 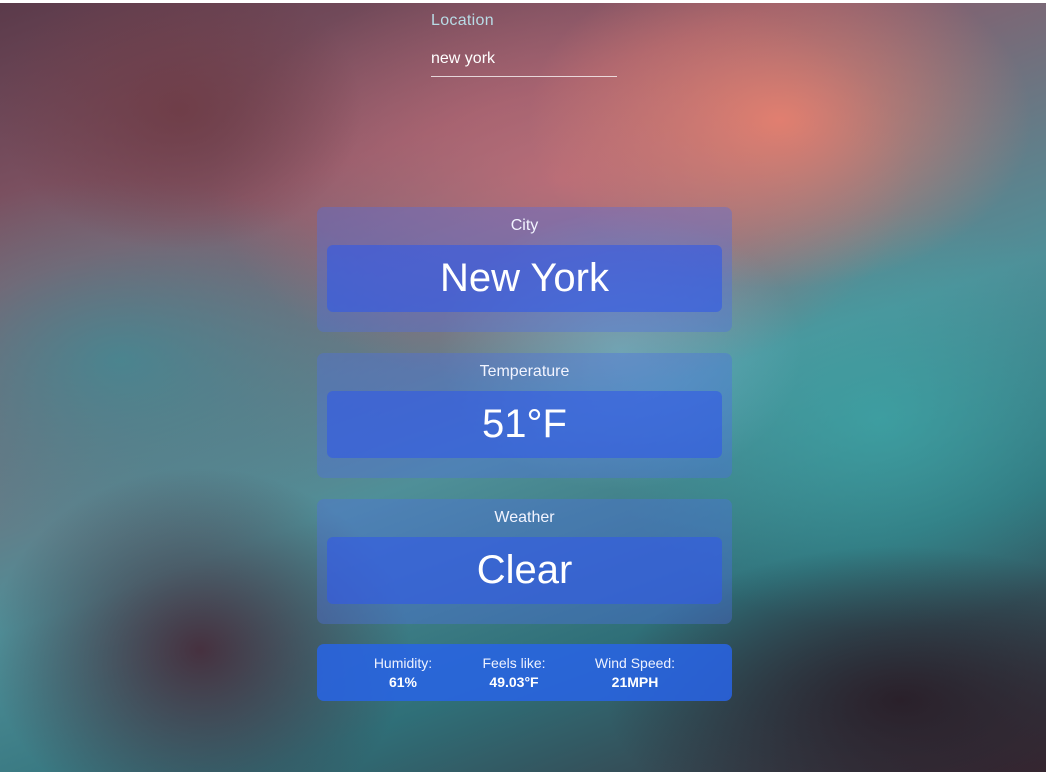 I want to click on humidity-stat: Humidity: 61%, so click(x=403, y=673).